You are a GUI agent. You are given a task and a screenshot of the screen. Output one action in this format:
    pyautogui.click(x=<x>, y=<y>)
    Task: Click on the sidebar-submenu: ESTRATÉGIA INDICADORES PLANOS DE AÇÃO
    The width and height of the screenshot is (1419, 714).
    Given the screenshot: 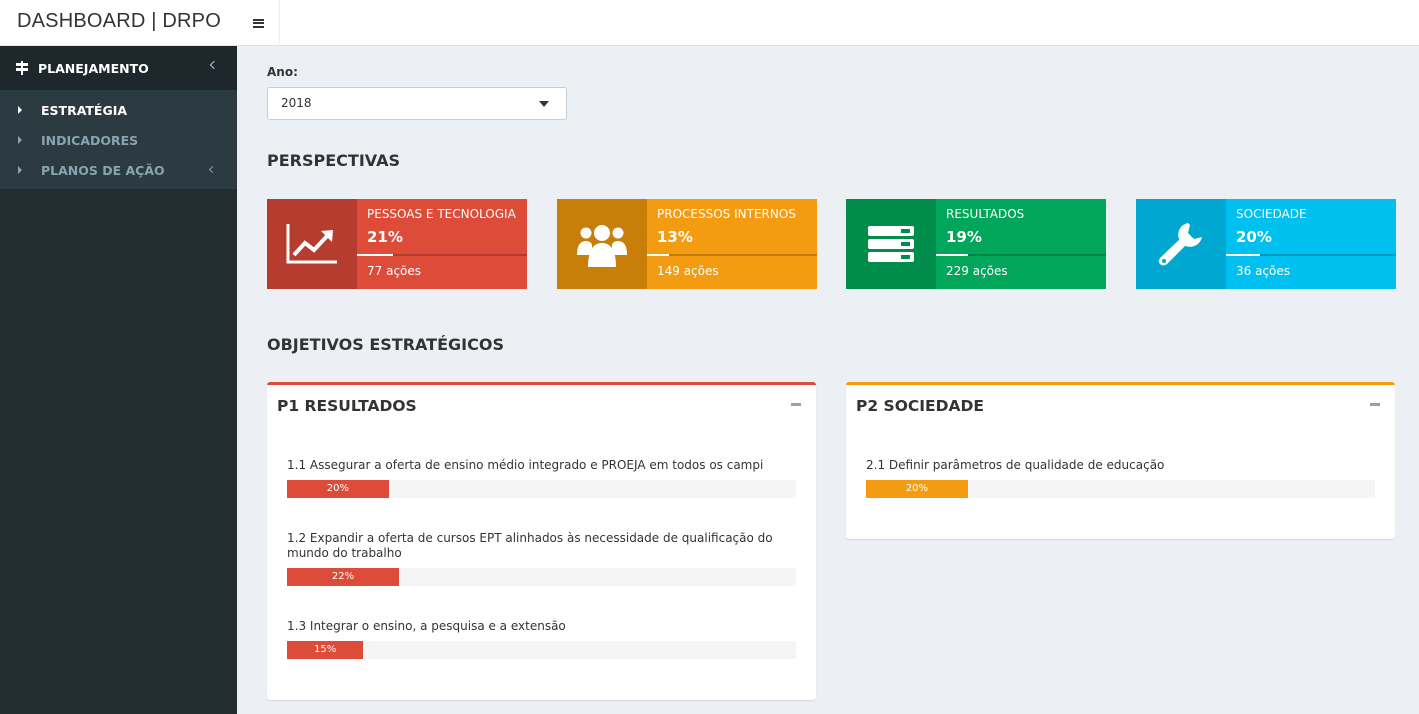 What is the action you would take?
    pyautogui.click(x=118, y=139)
    